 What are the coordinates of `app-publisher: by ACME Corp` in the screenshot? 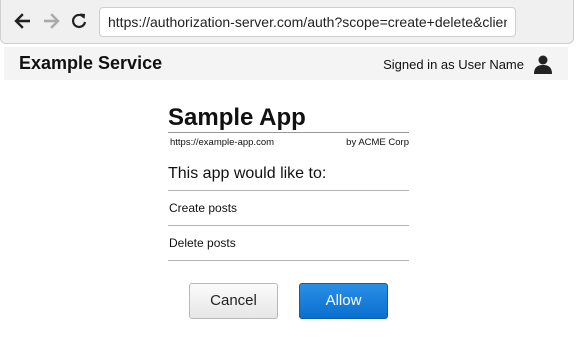 It's located at (377, 142).